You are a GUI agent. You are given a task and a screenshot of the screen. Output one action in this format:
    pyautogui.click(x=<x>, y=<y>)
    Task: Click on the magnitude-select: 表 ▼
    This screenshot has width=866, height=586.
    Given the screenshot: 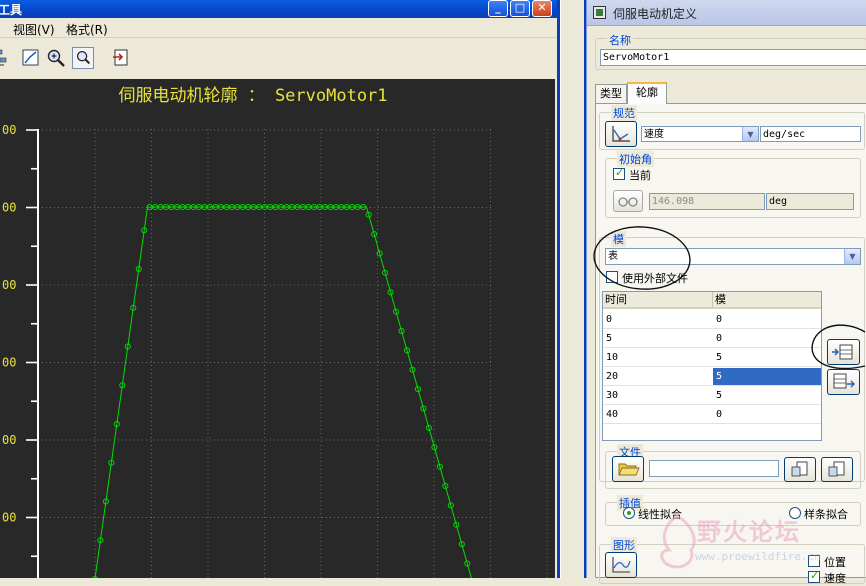 What is the action you would take?
    pyautogui.click(x=733, y=256)
    